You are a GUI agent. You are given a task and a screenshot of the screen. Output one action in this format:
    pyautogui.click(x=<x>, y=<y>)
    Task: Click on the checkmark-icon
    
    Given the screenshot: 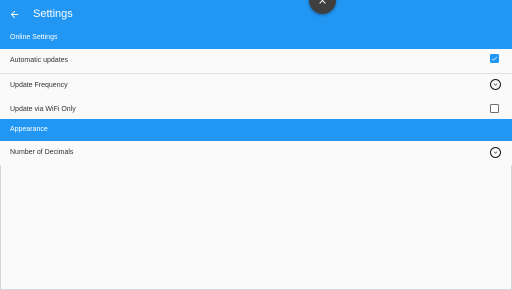 What is the action you would take?
    pyautogui.click(x=494, y=58)
    